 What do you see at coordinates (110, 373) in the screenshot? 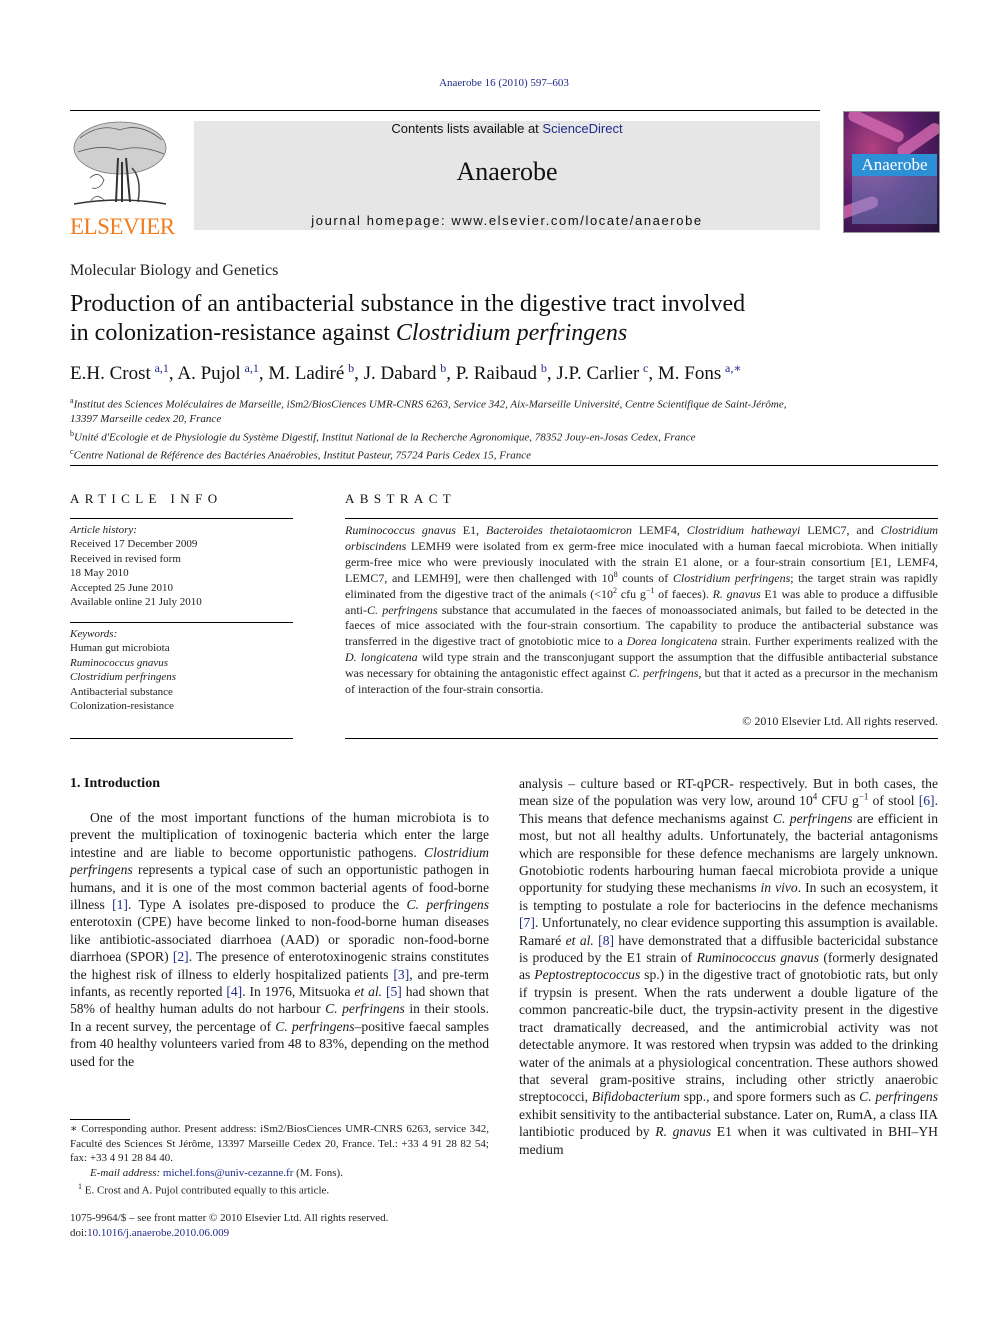
I see `author-name: E.H. Crost` at bounding box center [110, 373].